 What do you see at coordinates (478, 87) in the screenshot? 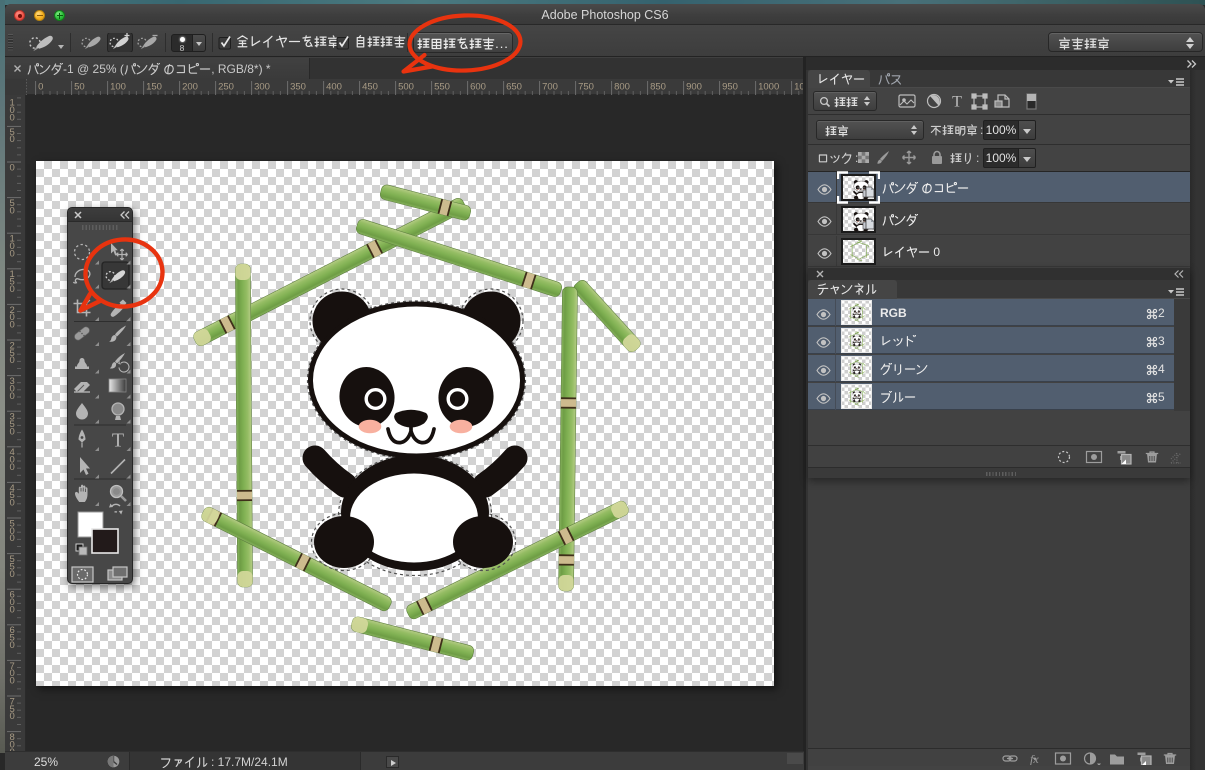
I see `svg-text: 600` at bounding box center [478, 87].